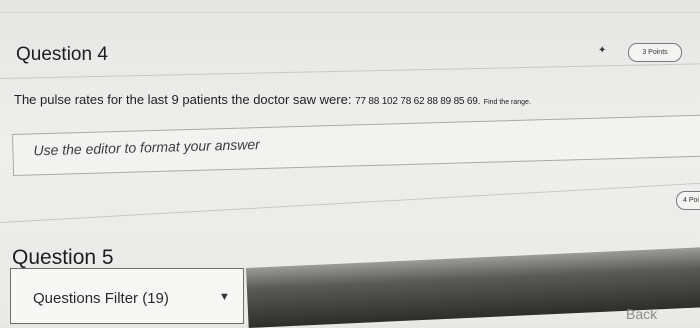 The height and width of the screenshot is (328, 700). I want to click on question-4-prompt-find: Find the range., so click(507, 102).